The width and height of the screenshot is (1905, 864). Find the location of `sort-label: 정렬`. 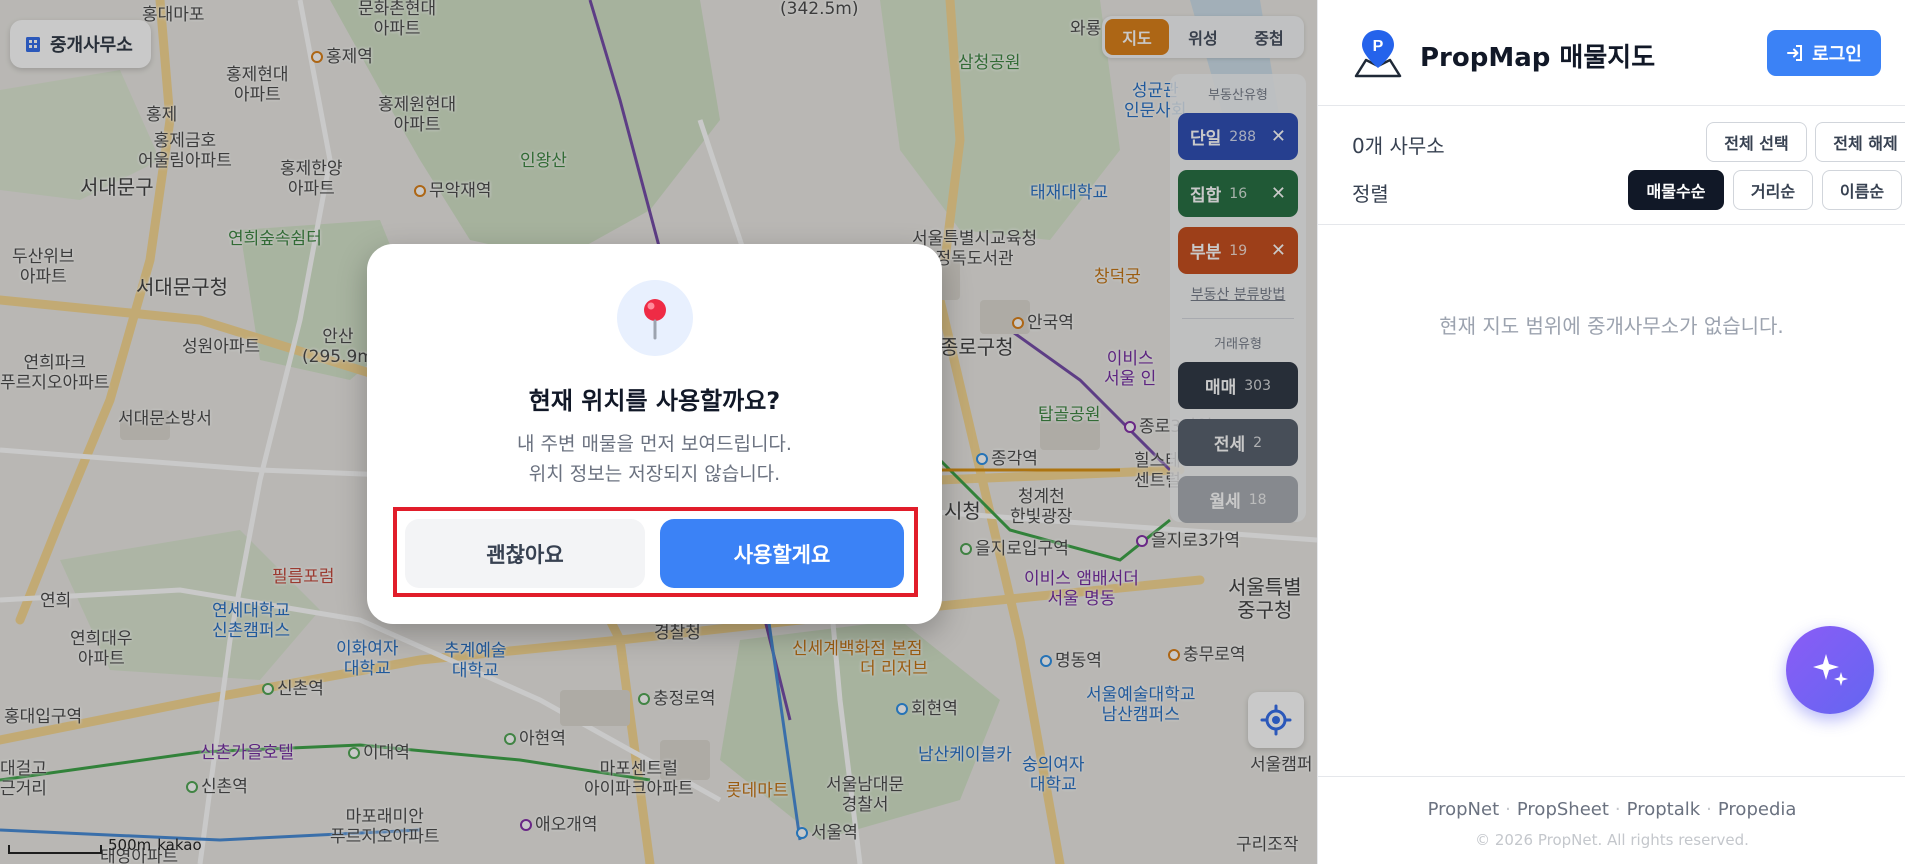

sort-label: 정렬 is located at coordinates (1370, 194).